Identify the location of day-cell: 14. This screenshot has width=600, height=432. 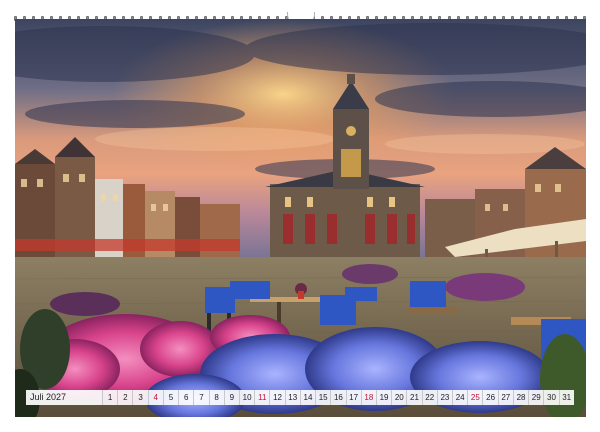
(307, 397).